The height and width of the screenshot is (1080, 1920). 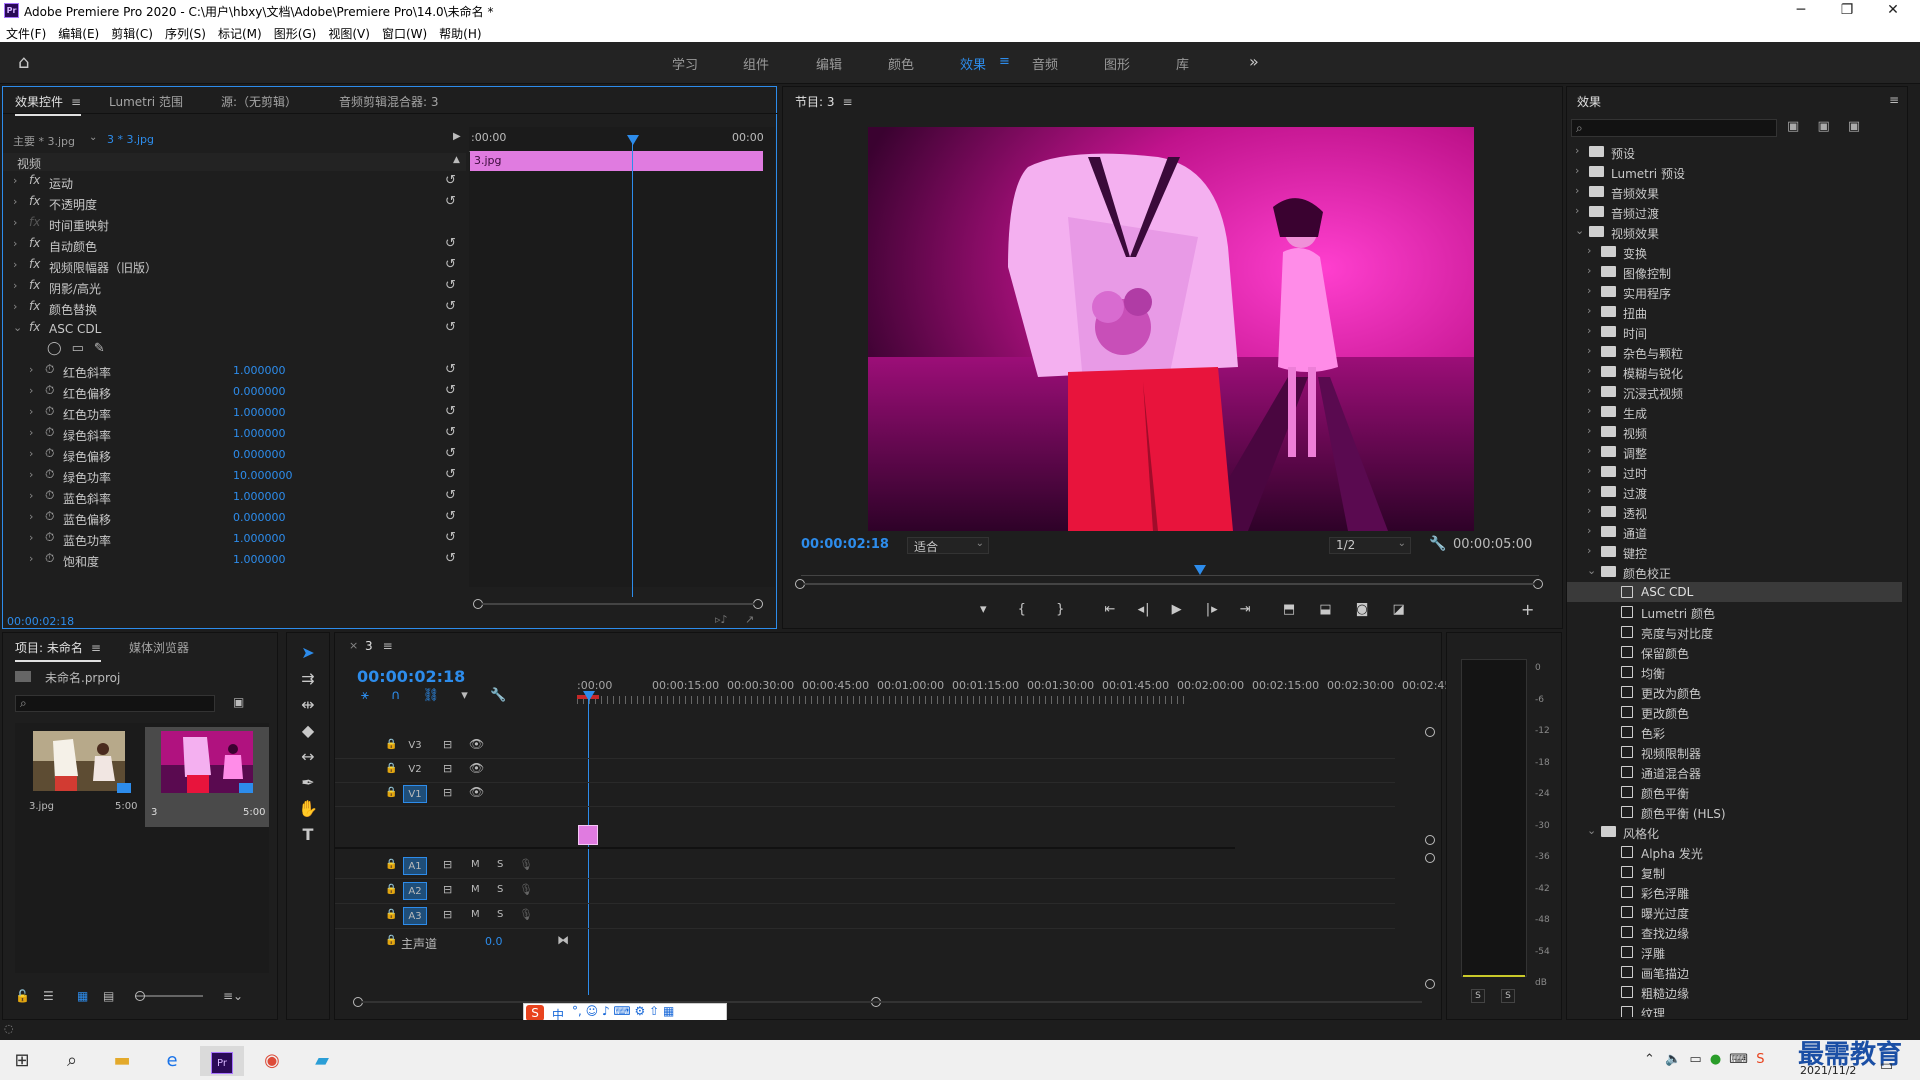 I want to click on export-frame-icon: ◙, so click(x=1363, y=609).